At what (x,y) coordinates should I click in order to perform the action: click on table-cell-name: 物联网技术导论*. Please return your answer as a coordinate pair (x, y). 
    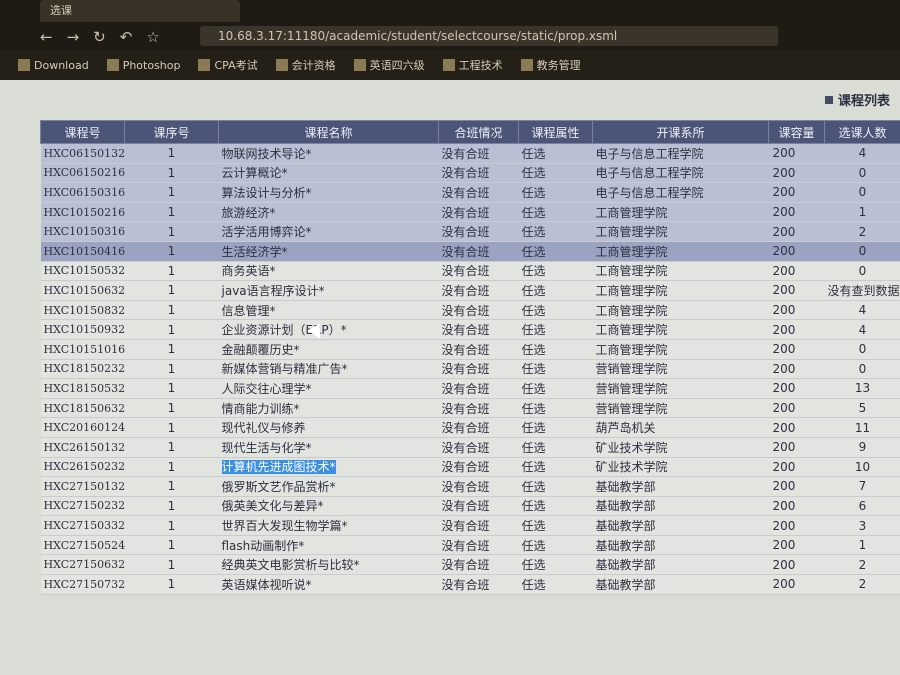
    Looking at the image, I should click on (328, 153).